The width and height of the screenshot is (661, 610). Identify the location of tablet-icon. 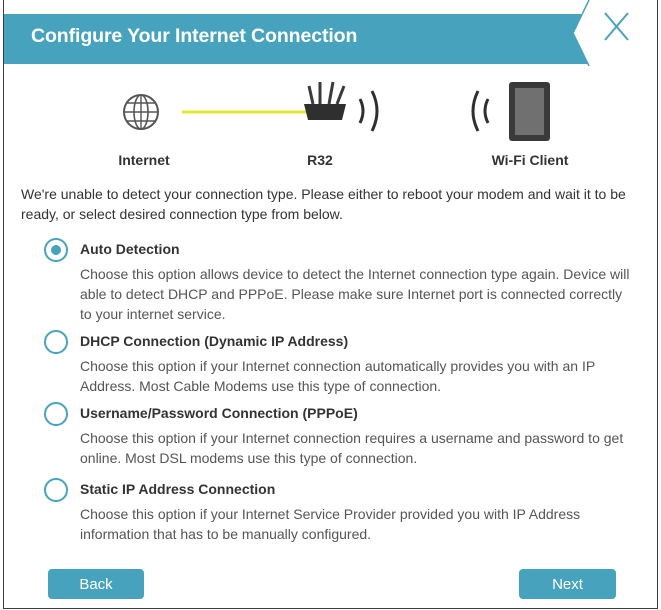
(529, 111).